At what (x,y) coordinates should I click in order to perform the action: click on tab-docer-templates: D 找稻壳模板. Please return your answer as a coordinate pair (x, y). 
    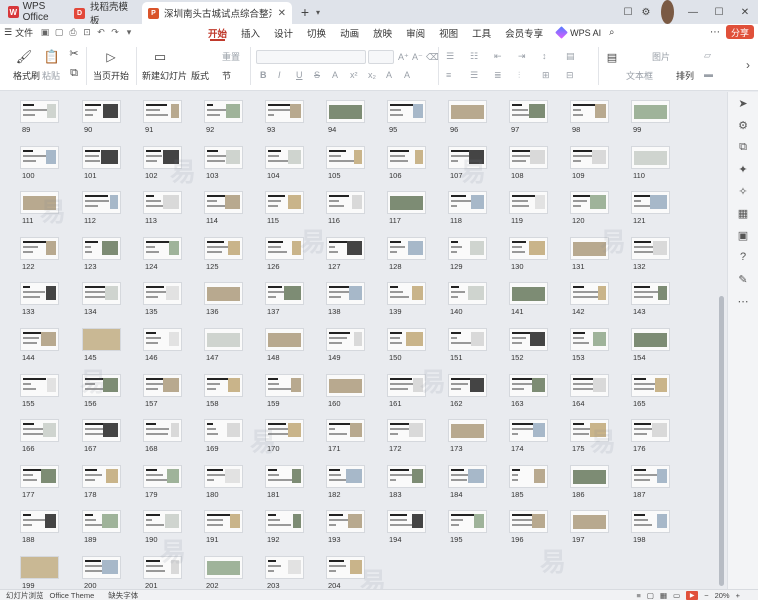
    Looking at the image, I should click on (105, 14).